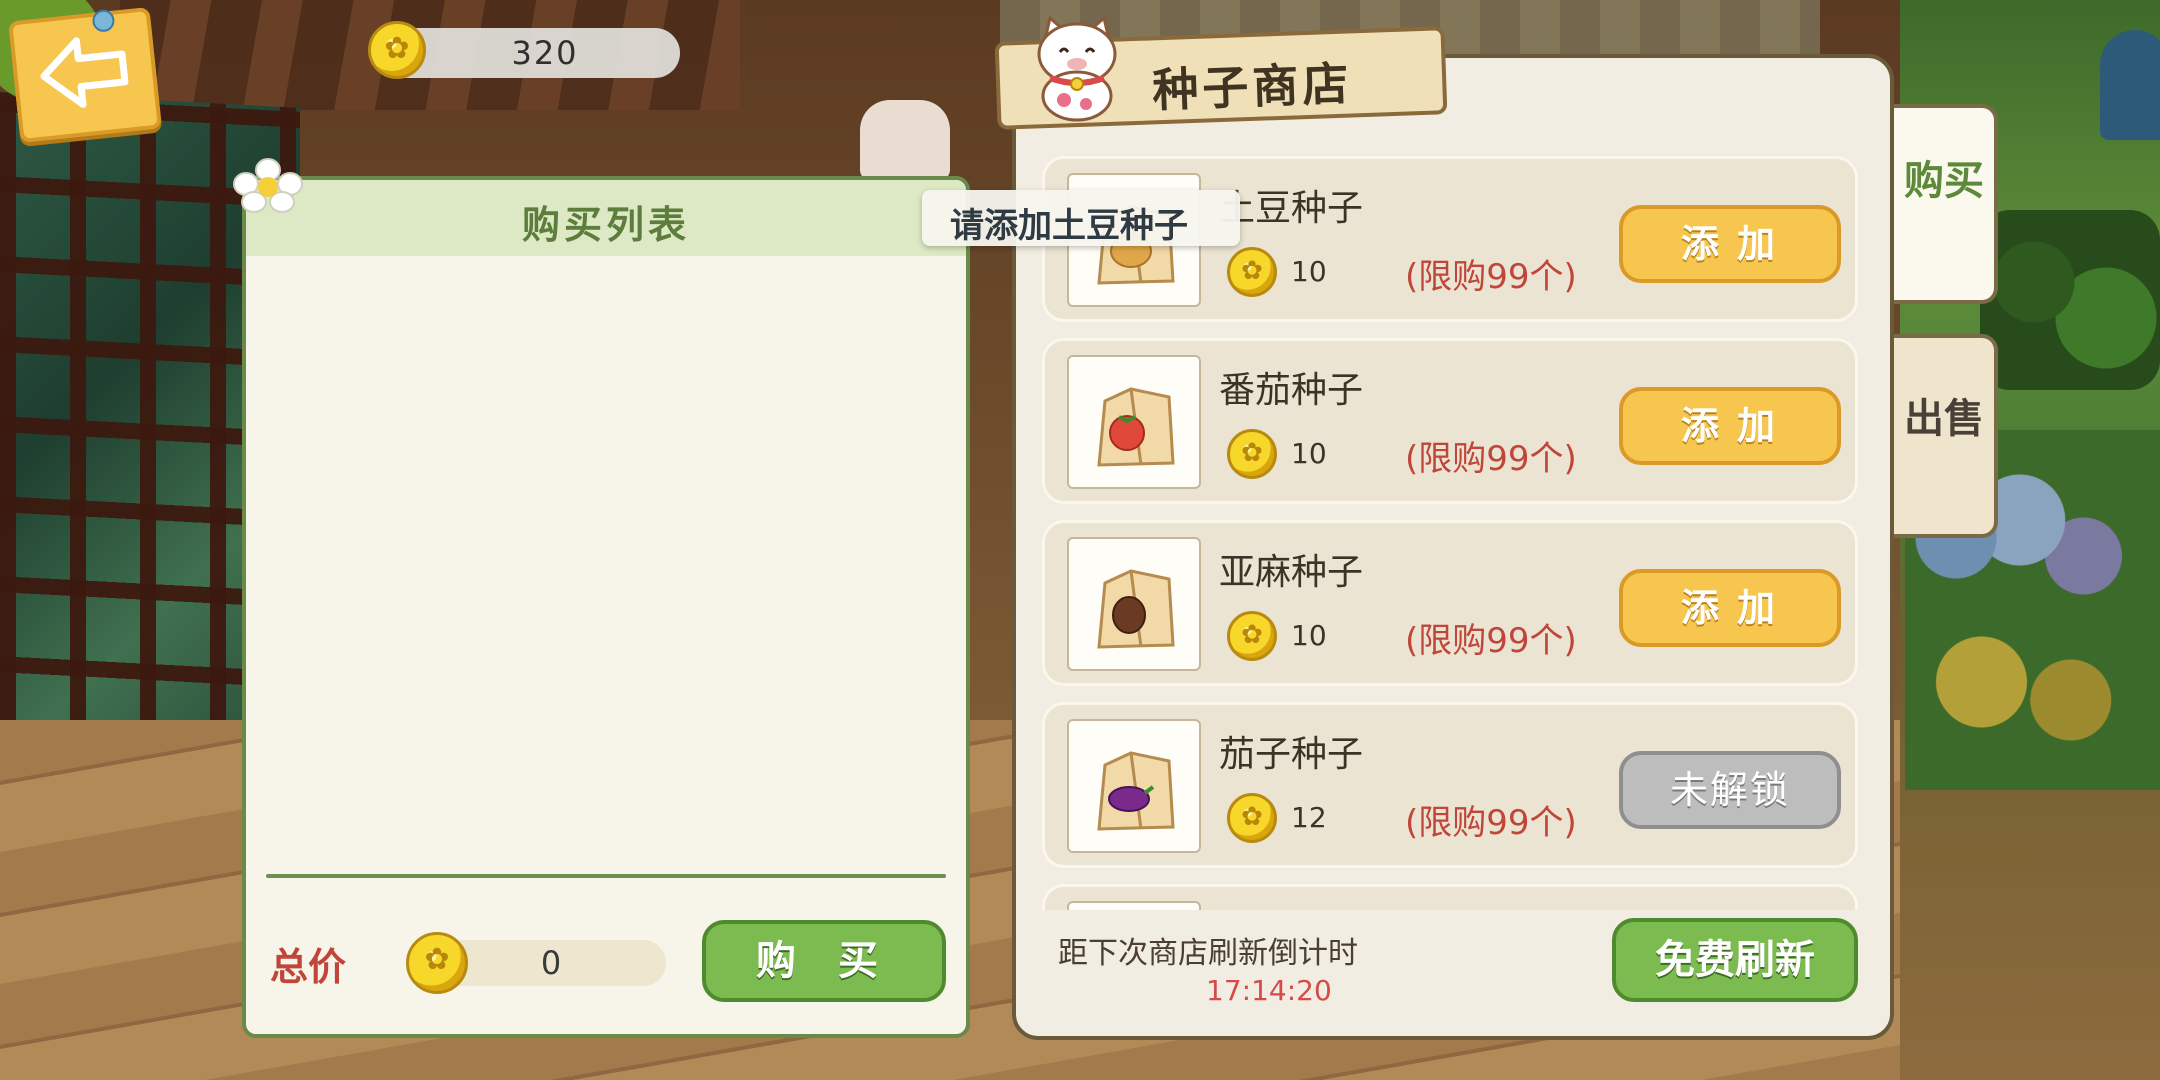  What do you see at coordinates (2130, 85) in the screenshot?
I see `scene-penguin` at bounding box center [2130, 85].